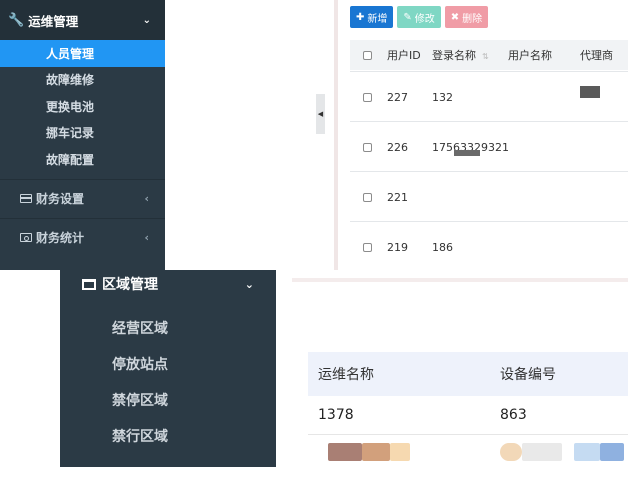  Describe the element at coordinates (442, 247) in the screenshot. I see `cell-login-name: 186` at that location.